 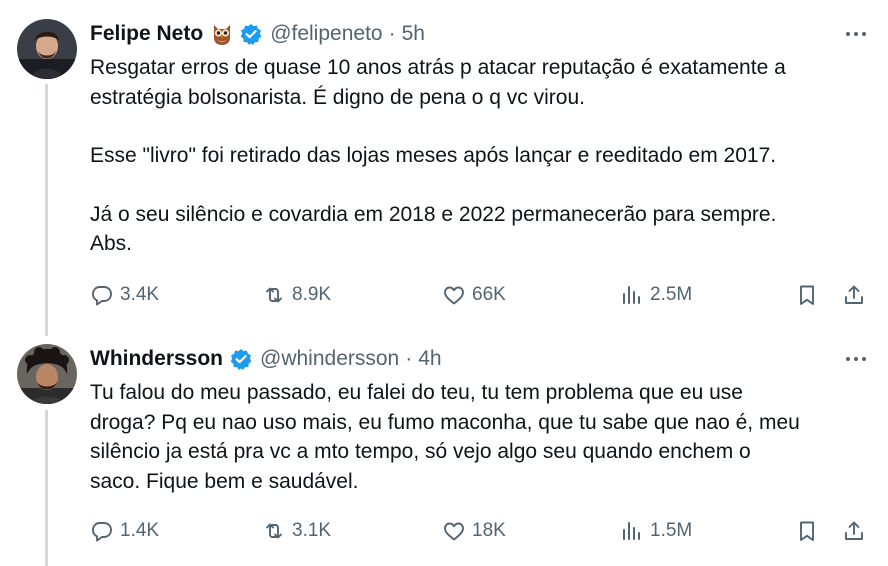 What do you see at coordinates (312, 294) in the screenshot?
I see `retweet-count: 8.9K` at bounding box center [312, 294].